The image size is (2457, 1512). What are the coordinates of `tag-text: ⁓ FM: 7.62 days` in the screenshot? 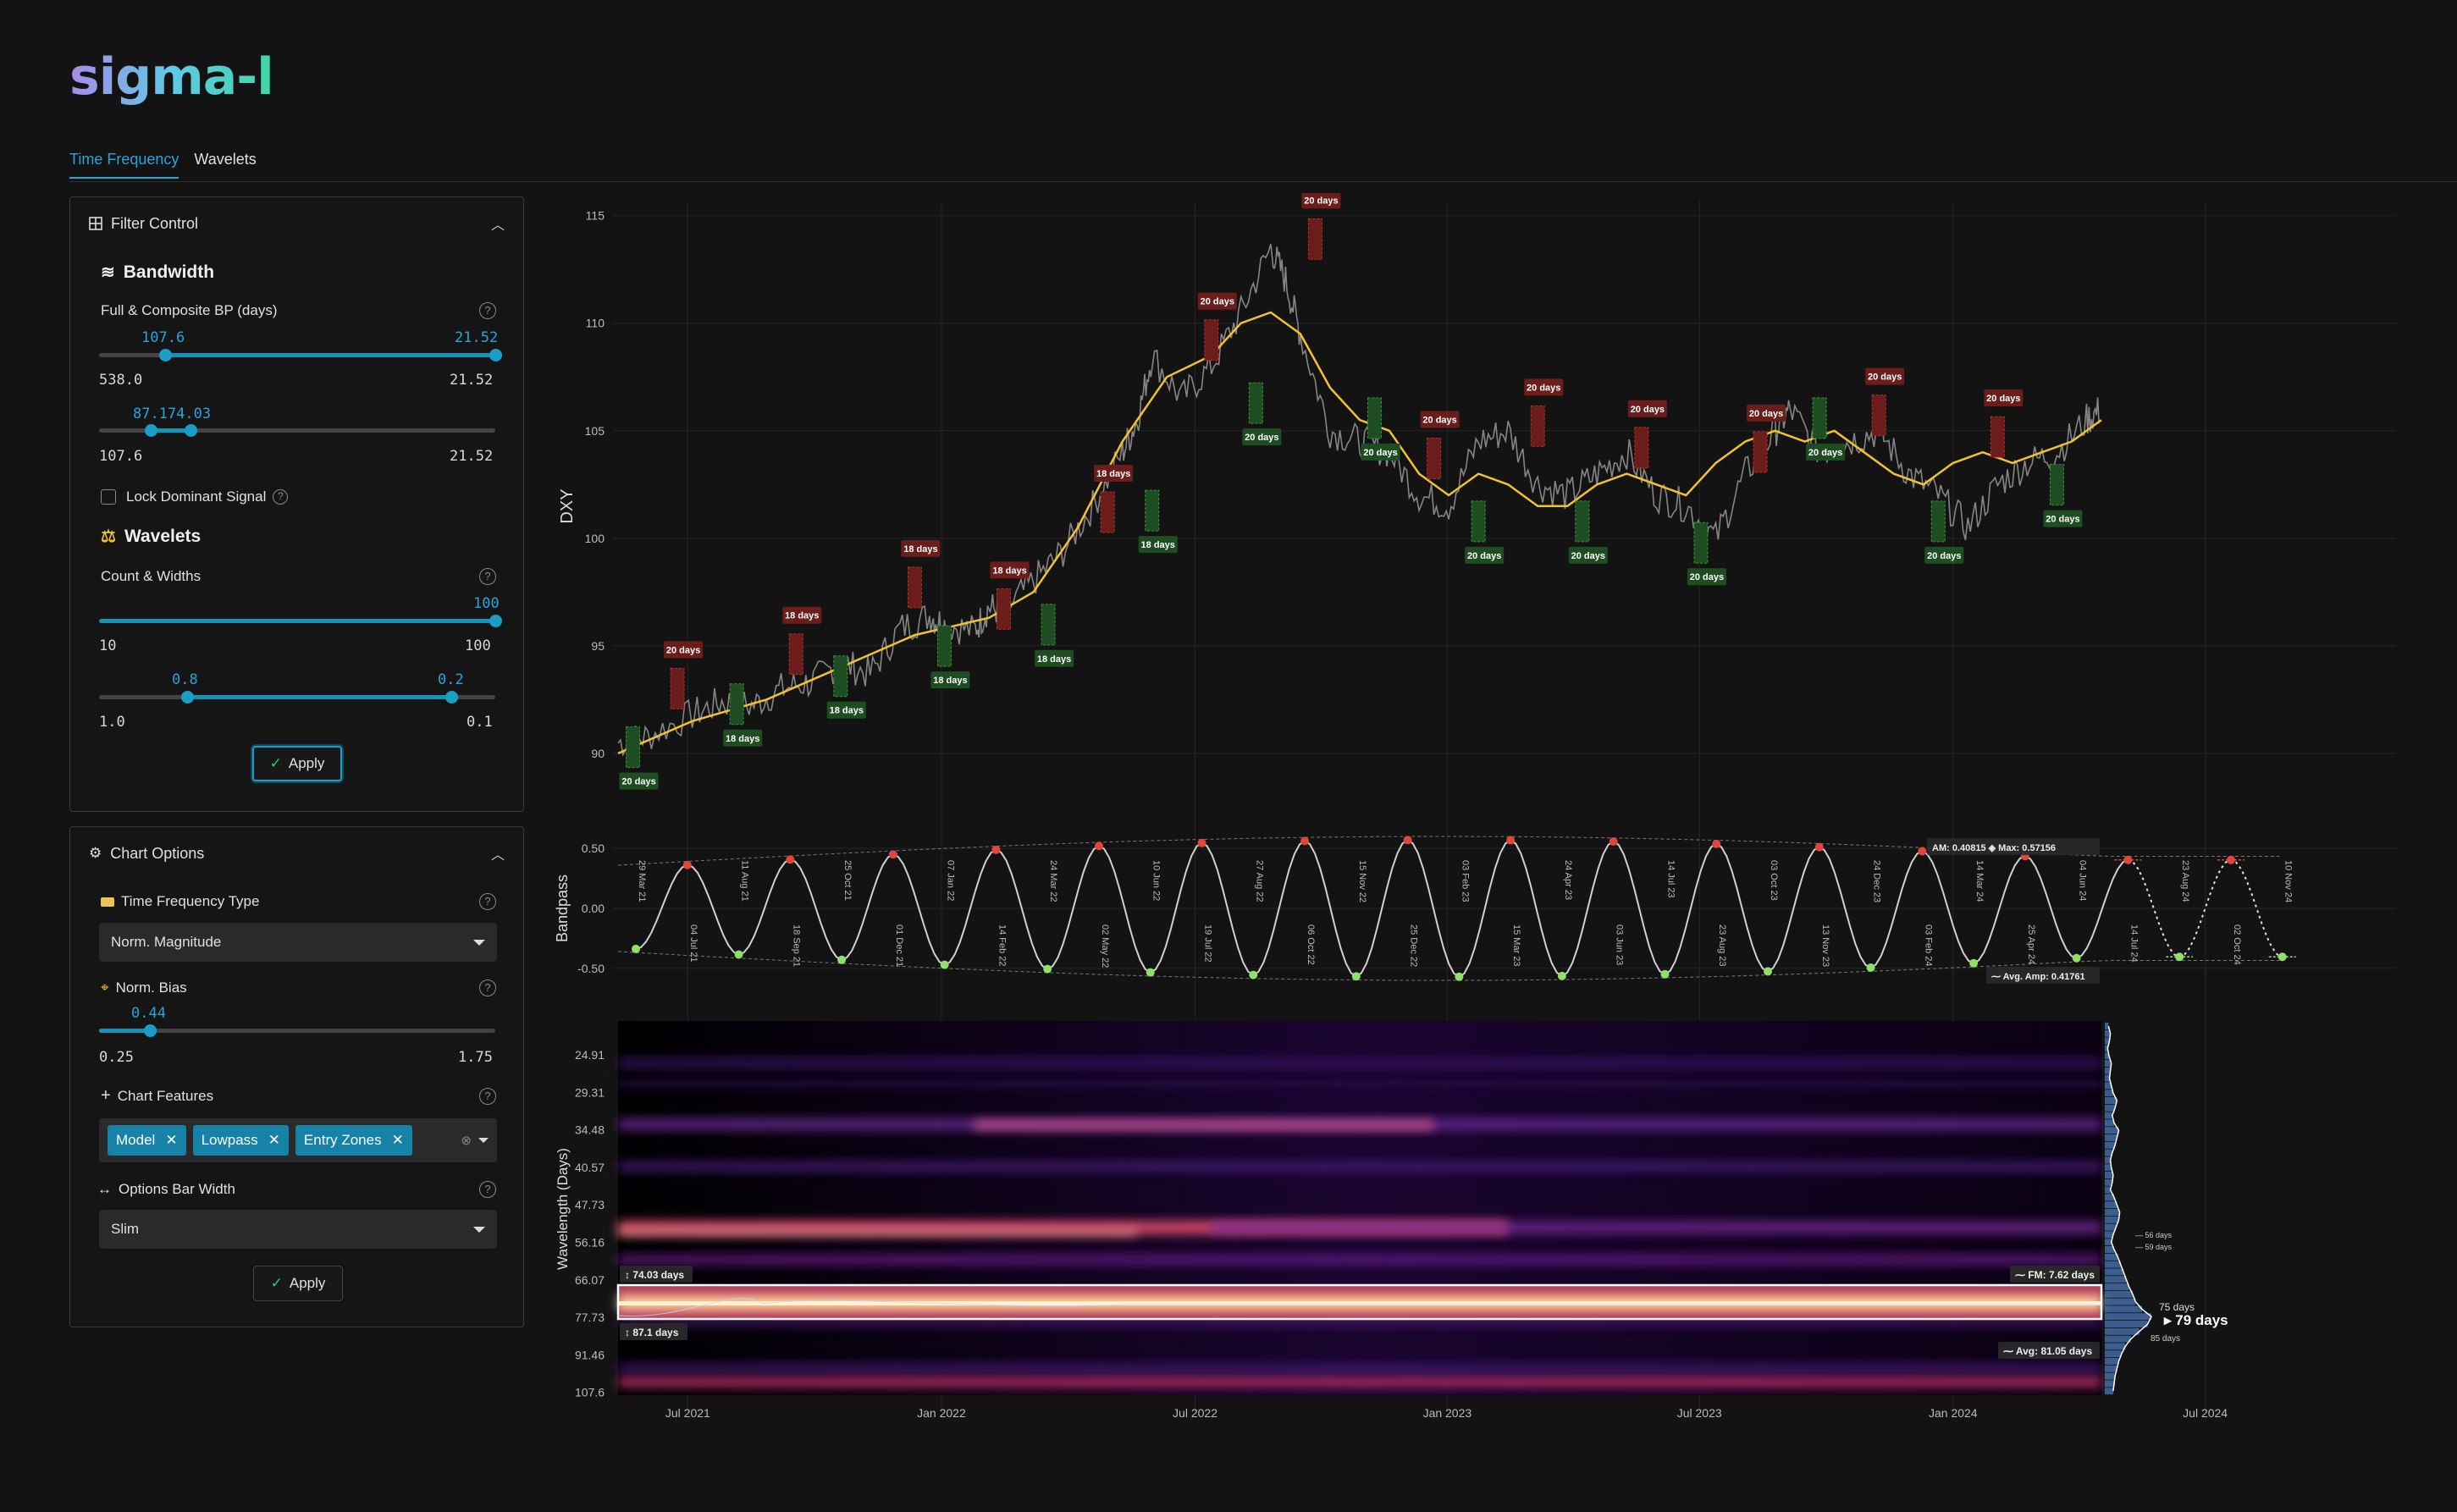 It's located at (2055, 1275).